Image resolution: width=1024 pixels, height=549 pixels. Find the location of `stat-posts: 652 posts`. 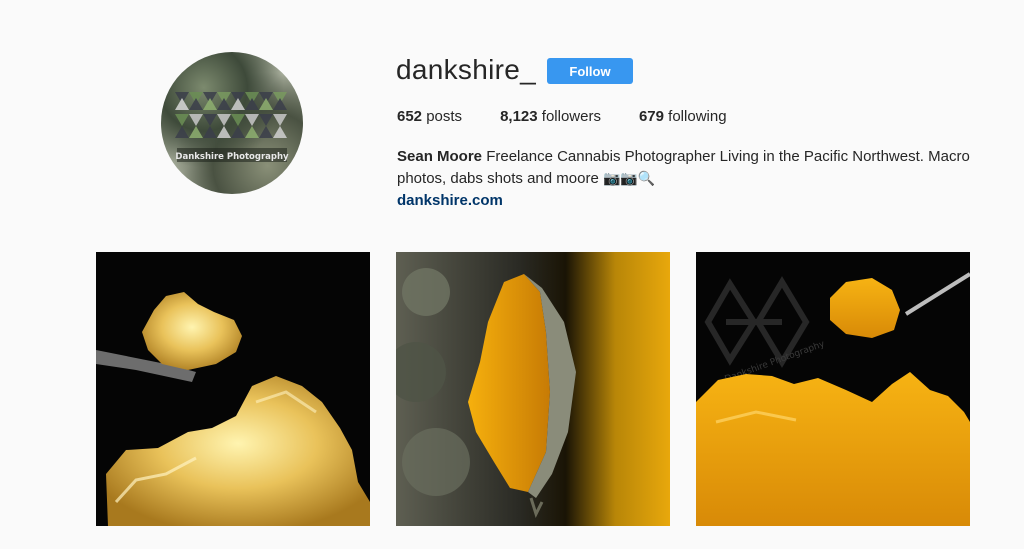

stat-posts: 652 posts is located at coordinates (429, 116).